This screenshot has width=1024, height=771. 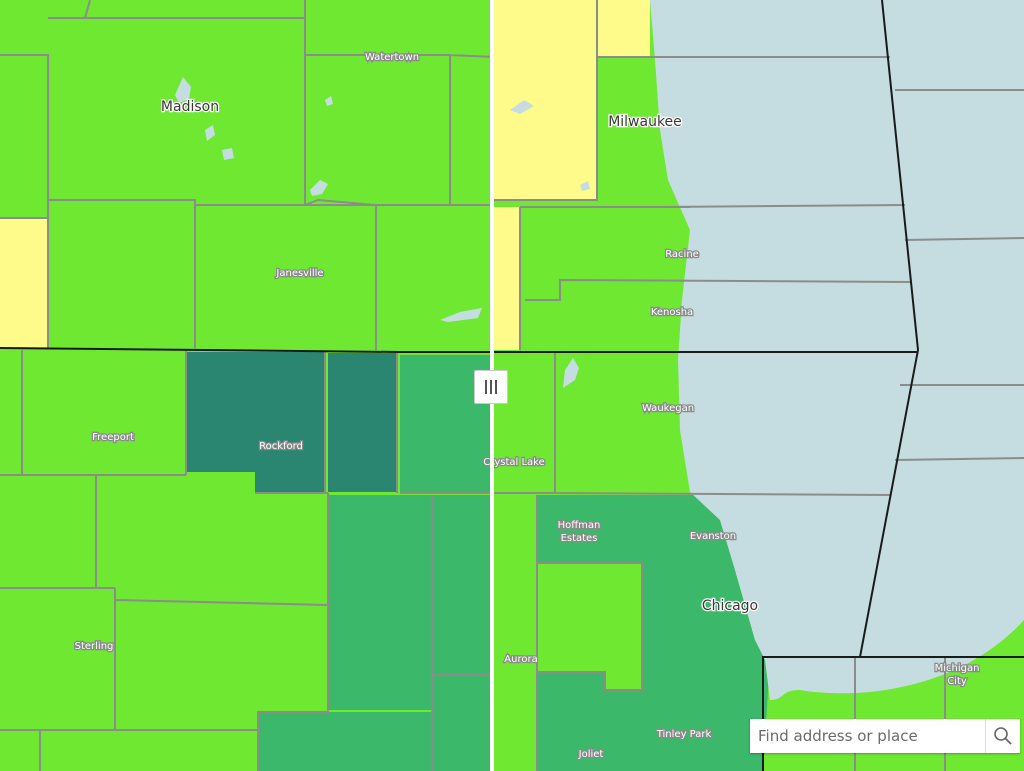 What do you see at coordinates (281, 446) in the screenshot?
I see `label-rockford: Rockford` at bounding box center [281, 446].